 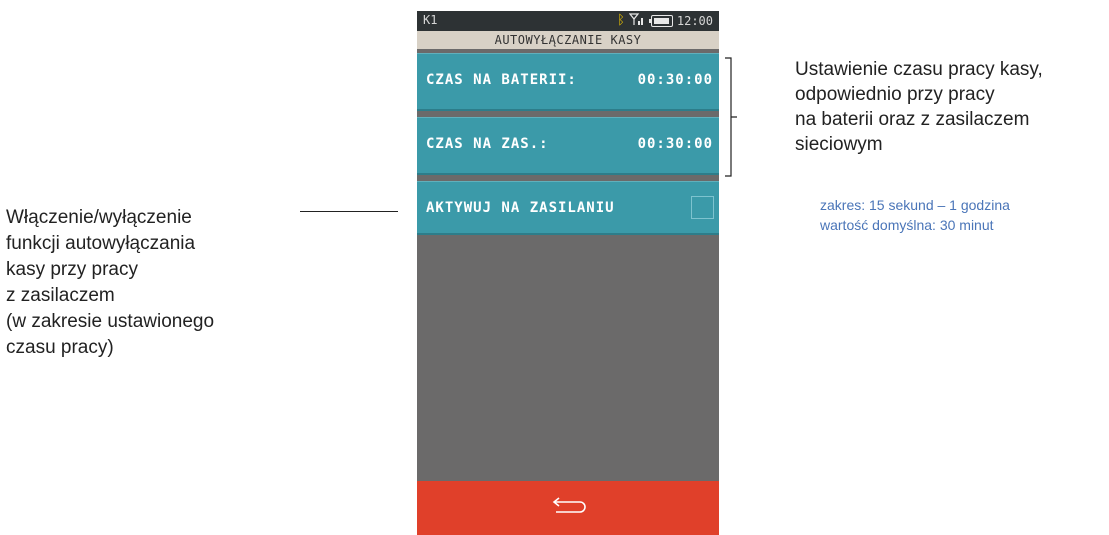 What do you see at coordinates (895, 94) in the screenshot?
I see `annotation-line: odpowiednio przy pracy` at bounding box center [895, 94].